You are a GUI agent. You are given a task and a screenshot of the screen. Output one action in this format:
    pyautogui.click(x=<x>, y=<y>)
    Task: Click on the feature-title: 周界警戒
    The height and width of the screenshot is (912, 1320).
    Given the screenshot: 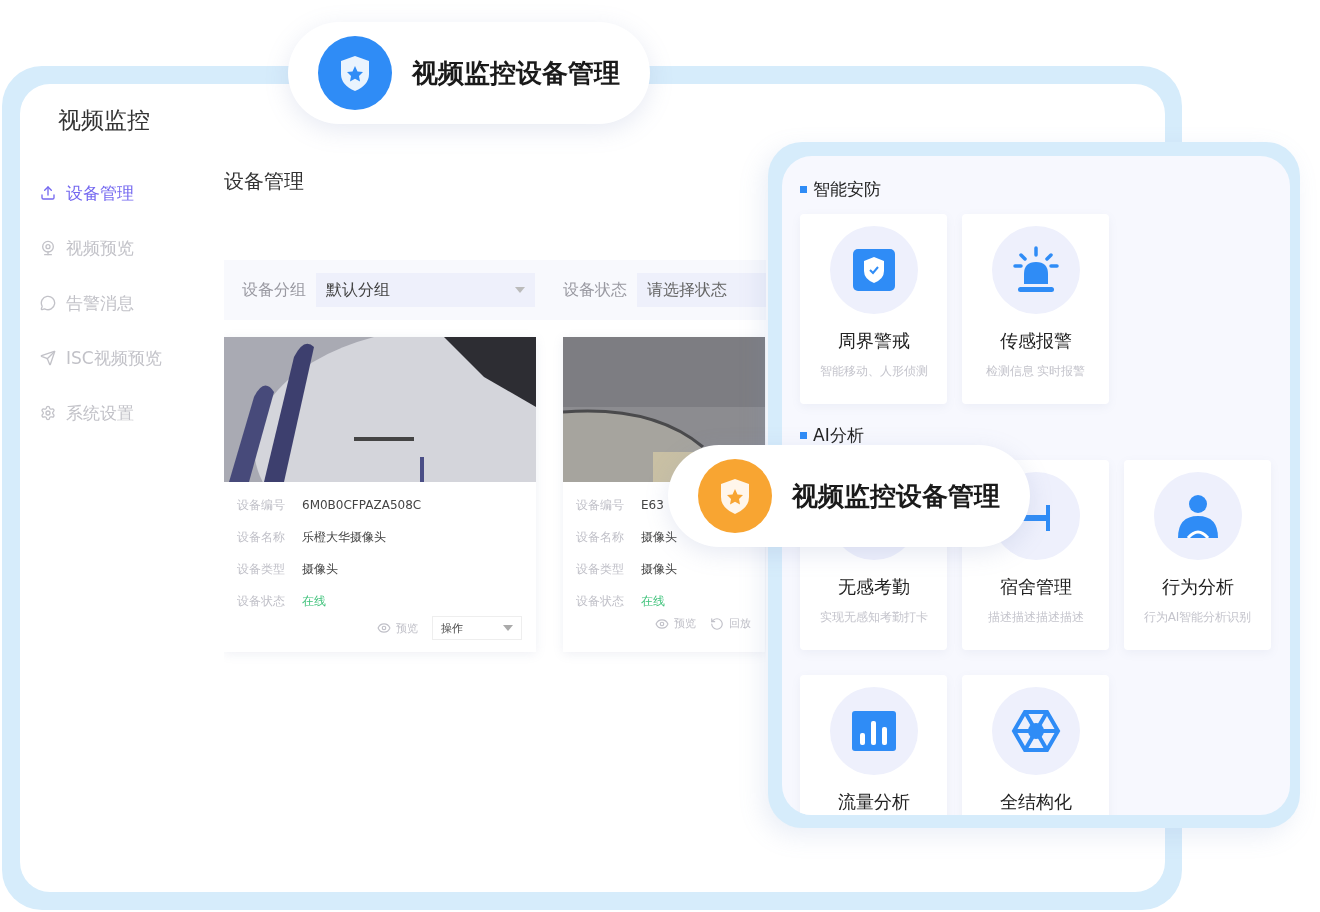 What is the action you would take?
    pyautogui.click(x=873, y=341)
    